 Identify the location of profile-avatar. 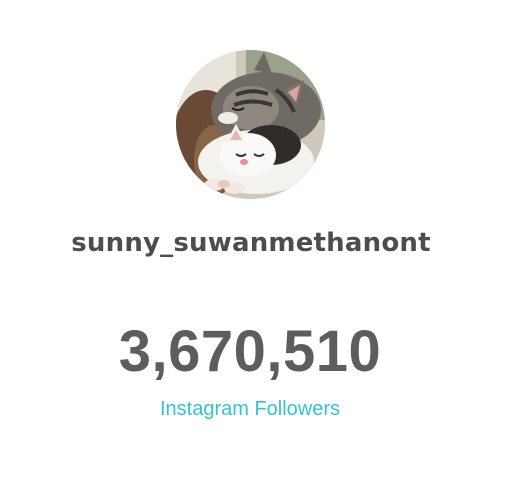
(250, 124).